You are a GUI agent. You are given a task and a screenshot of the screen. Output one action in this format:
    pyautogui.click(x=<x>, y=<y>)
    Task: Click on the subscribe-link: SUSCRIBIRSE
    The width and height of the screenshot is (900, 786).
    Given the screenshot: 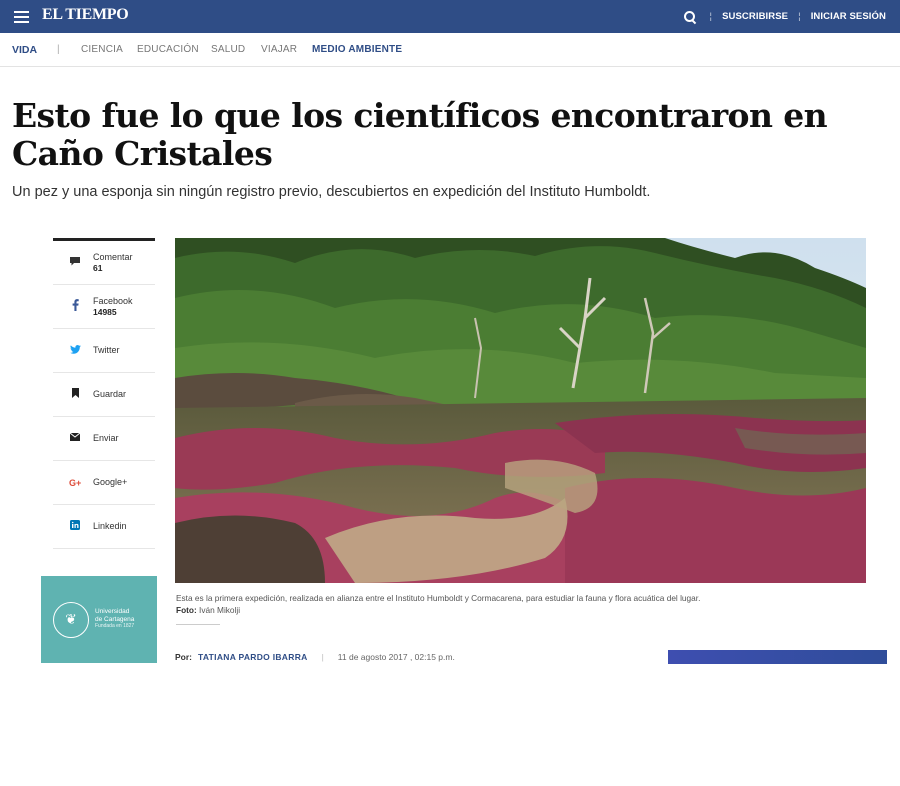 What is the action you would take?
    pyautogui.click(x=755, y=16)
    